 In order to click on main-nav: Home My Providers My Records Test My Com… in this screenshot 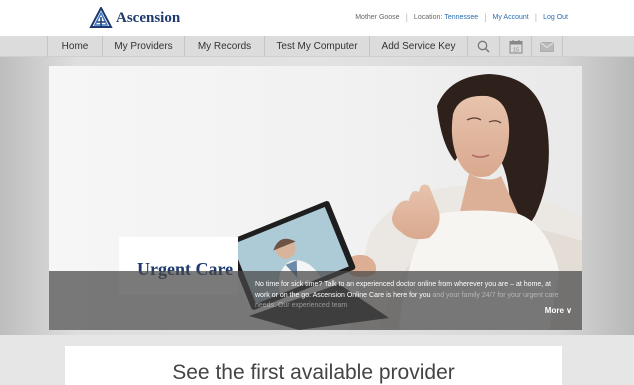, I will do `click(305, 46)`.